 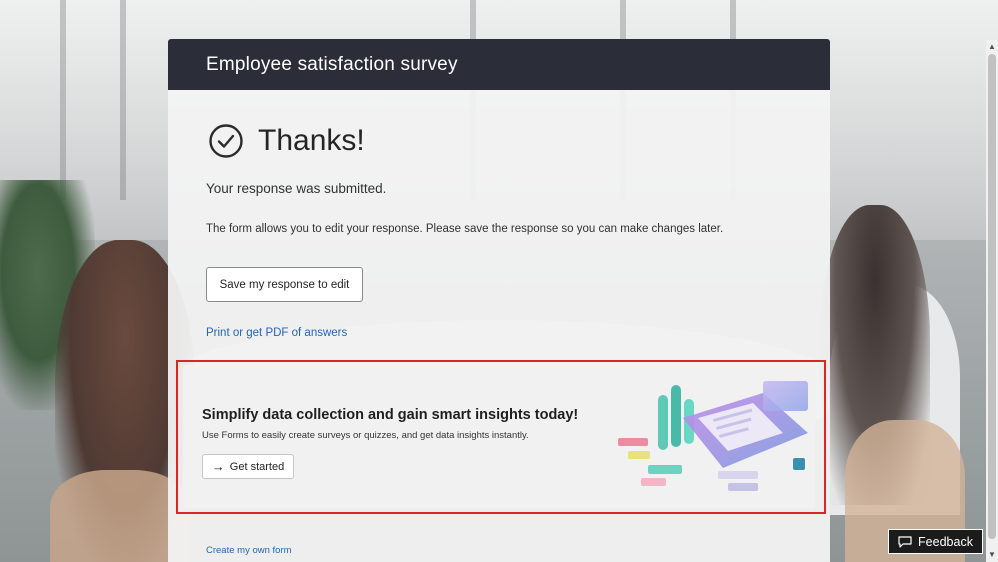 I want to click on checkmark-circle-icon, so click(x=226, y=141).